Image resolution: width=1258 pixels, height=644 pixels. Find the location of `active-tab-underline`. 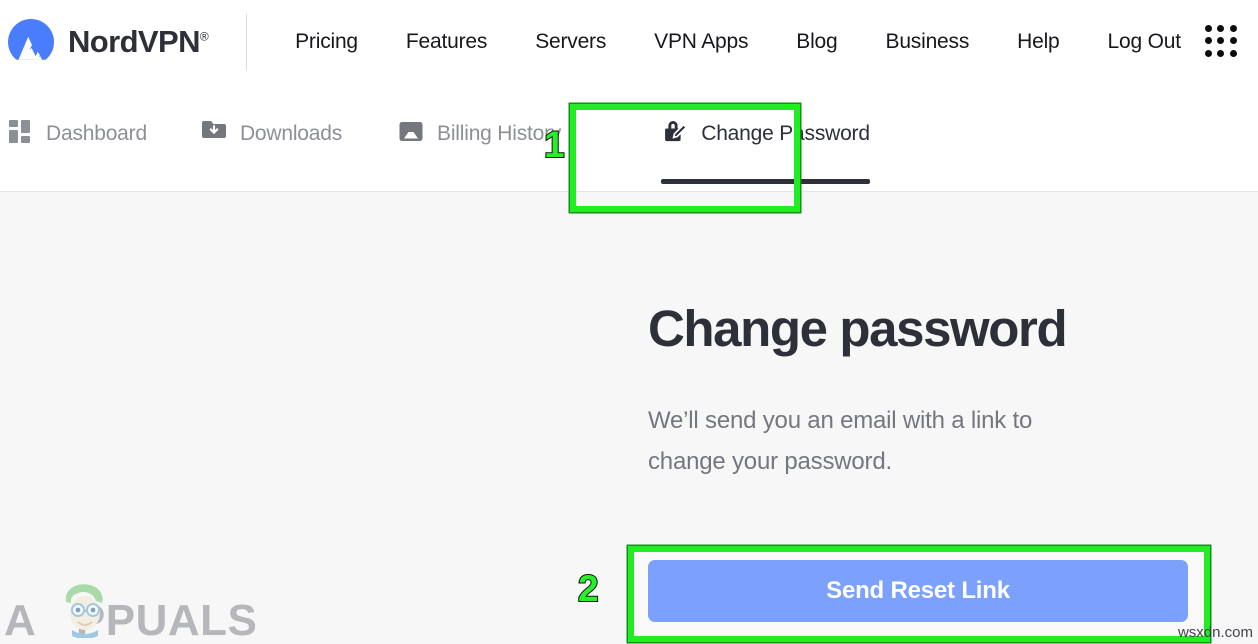

active-tab-underline is located at coordinates (765, 181).